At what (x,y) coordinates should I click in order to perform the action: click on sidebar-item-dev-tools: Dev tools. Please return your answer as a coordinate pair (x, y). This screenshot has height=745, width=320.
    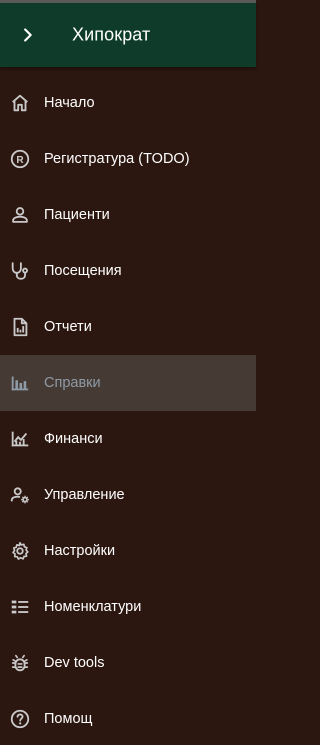
    Looking at the image, I should click on (128, 663).